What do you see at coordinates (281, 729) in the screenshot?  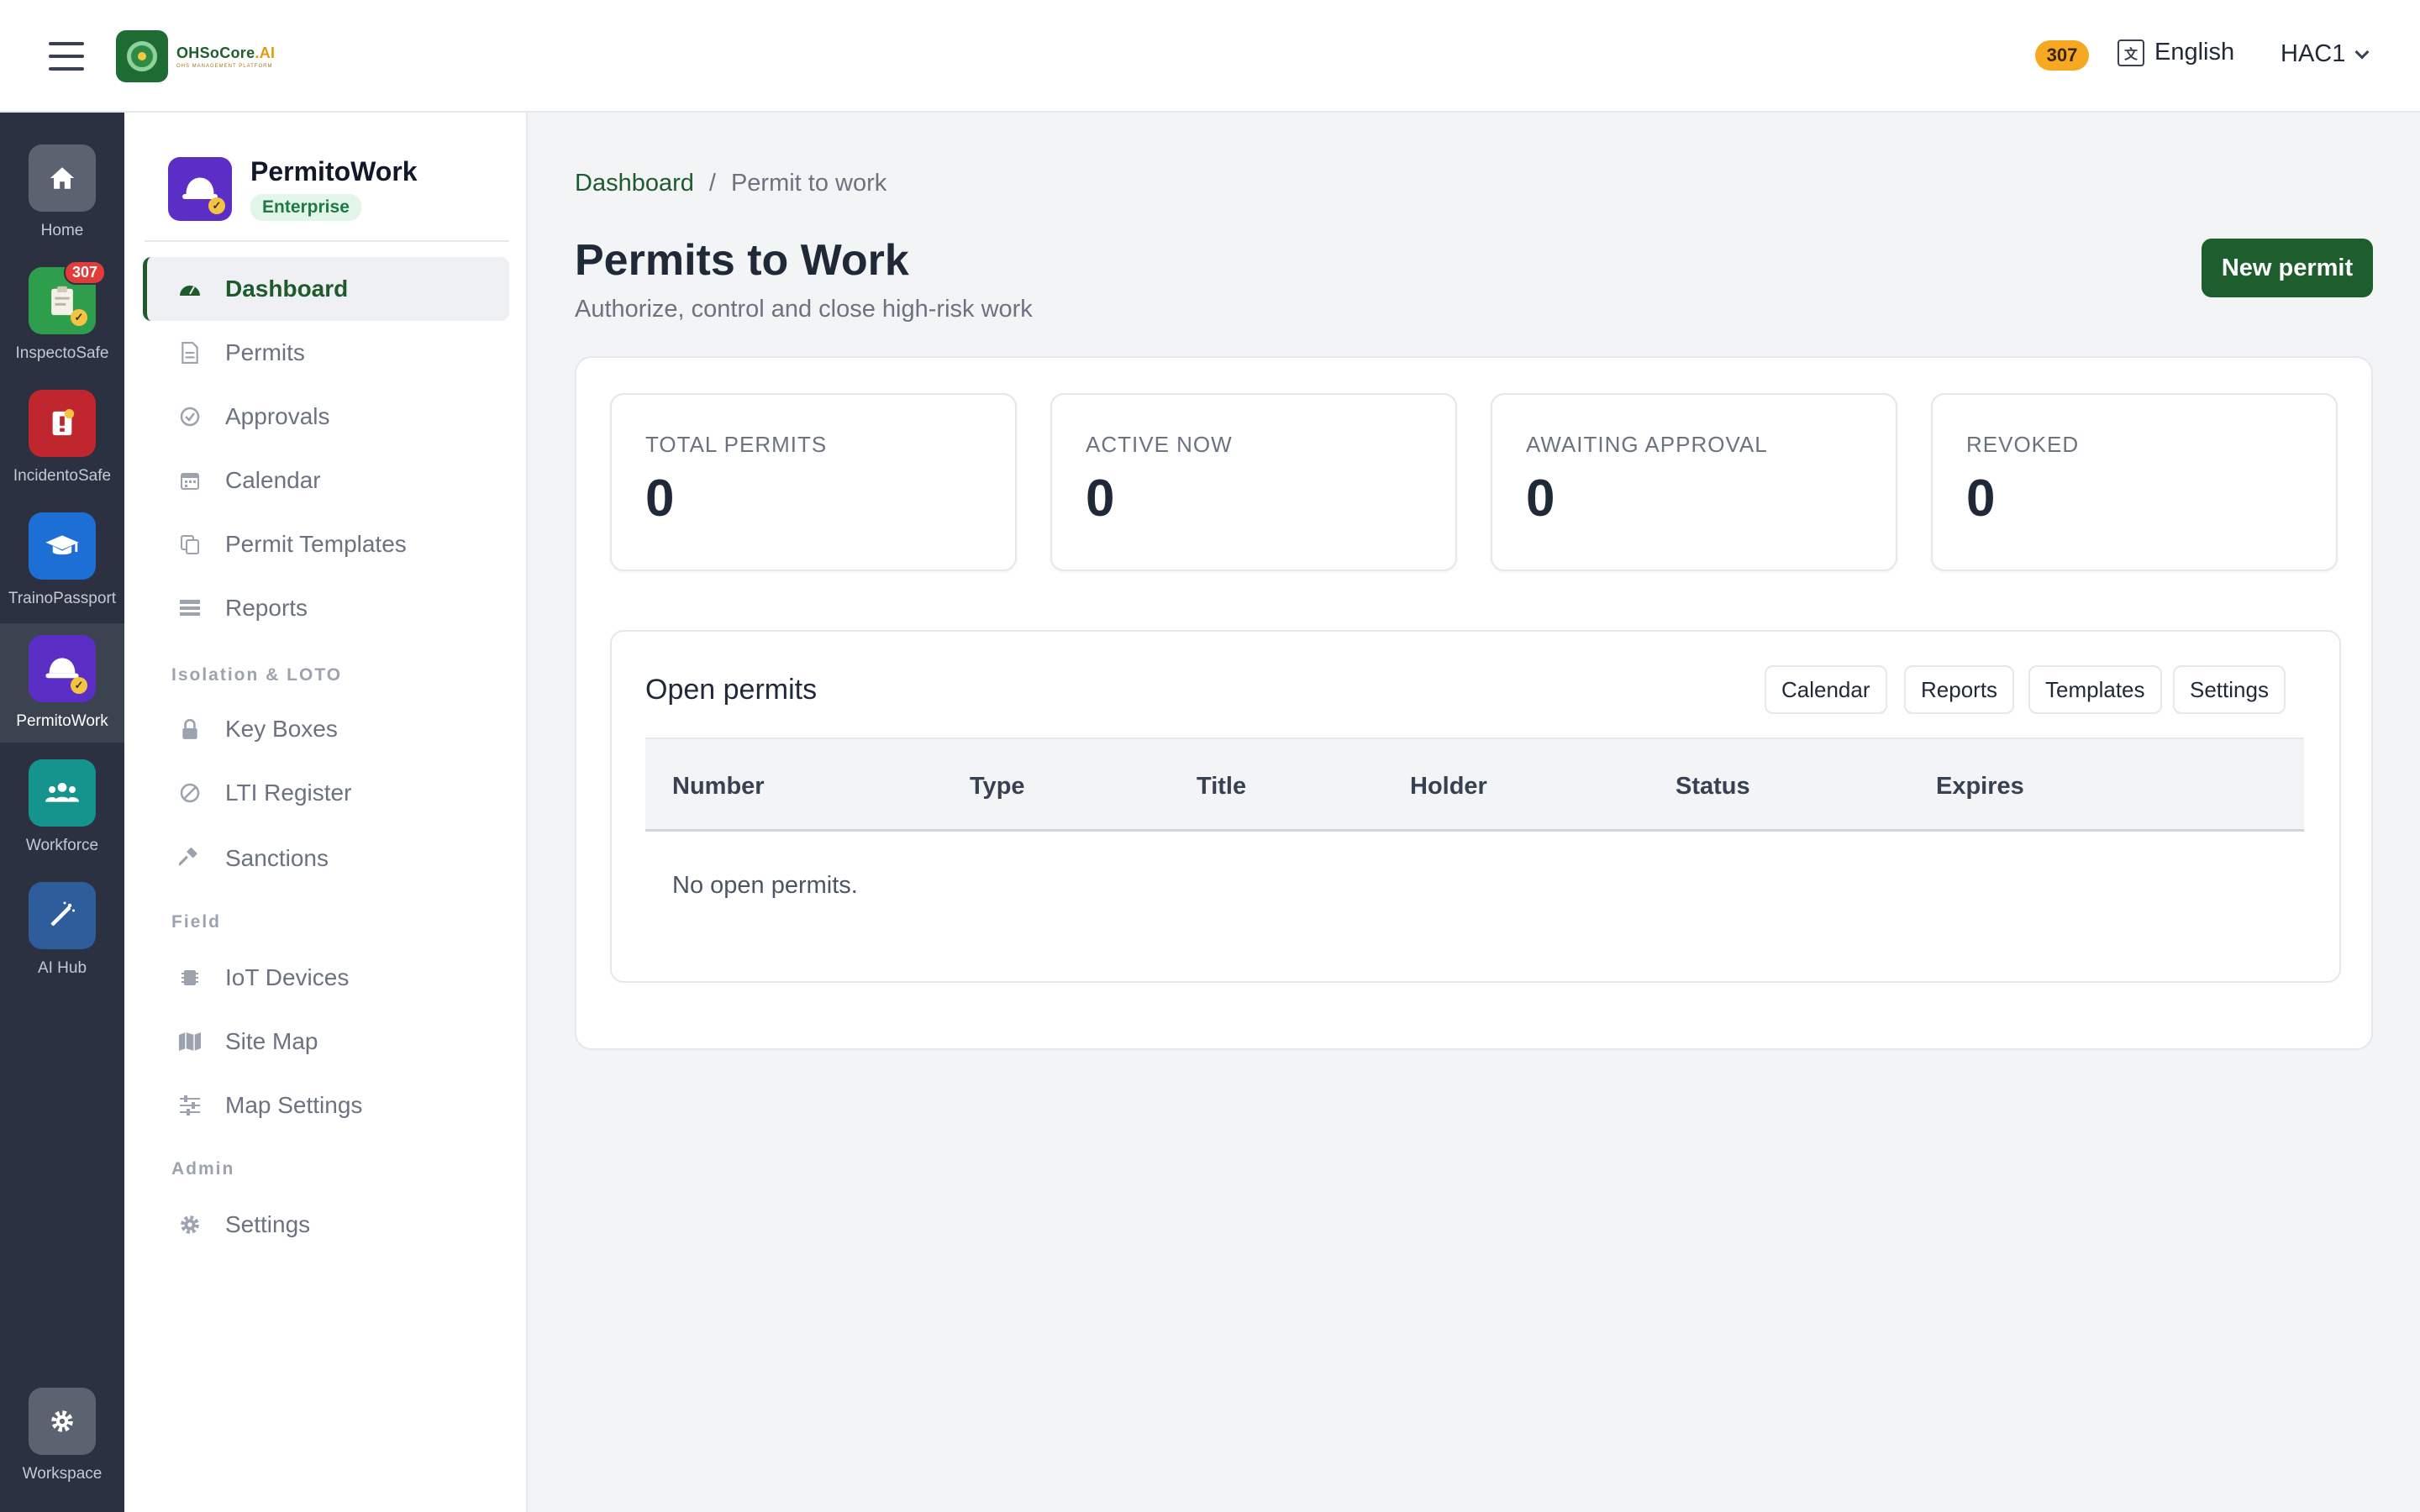 I see `nav-label: Key Boxes` at bounding box center [281, 729].